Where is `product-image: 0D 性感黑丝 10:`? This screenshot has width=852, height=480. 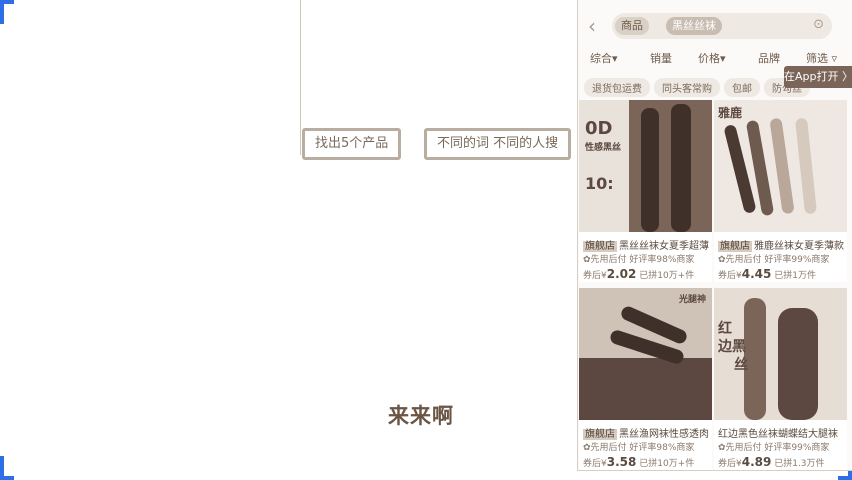
product-image: 0D 性感黑丝 10: is located at coordinates (645, 166).